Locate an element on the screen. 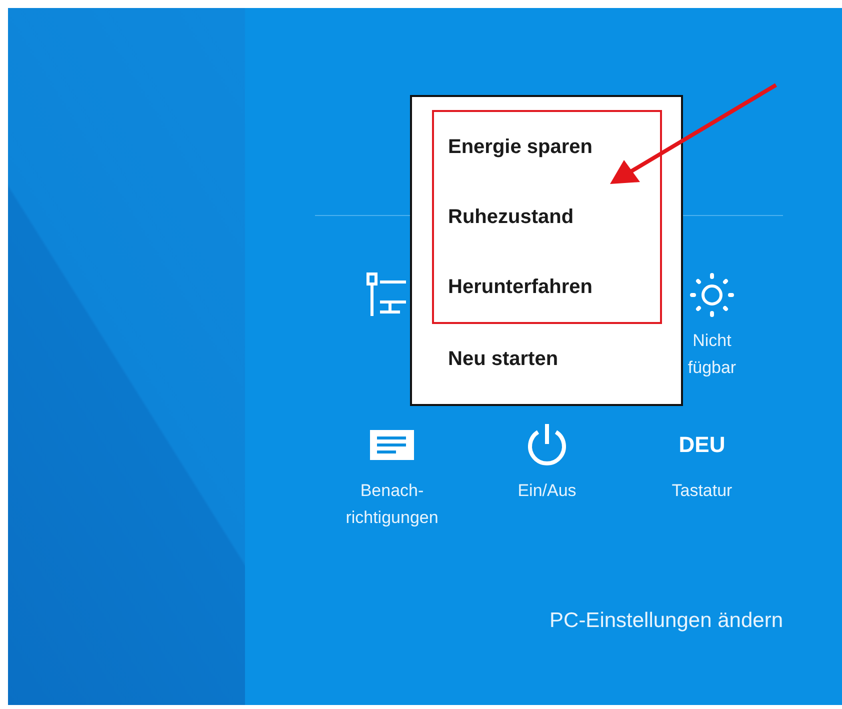  menu-item: Neu starten is located at coordinates (557, 359).